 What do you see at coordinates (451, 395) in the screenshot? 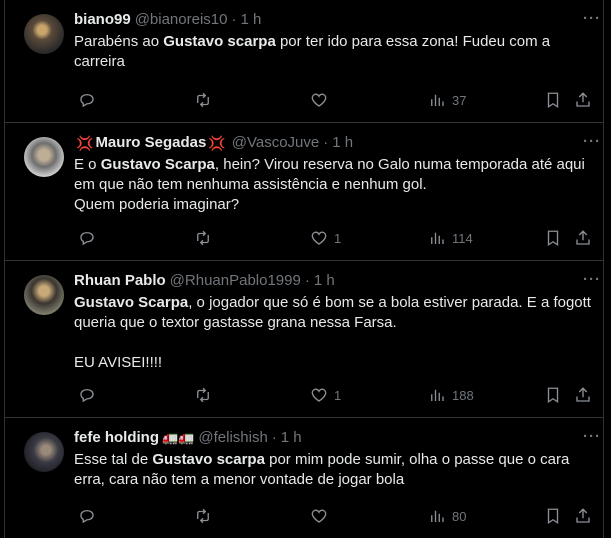
I see `views-button: 188` at bounding box center [451, 395].